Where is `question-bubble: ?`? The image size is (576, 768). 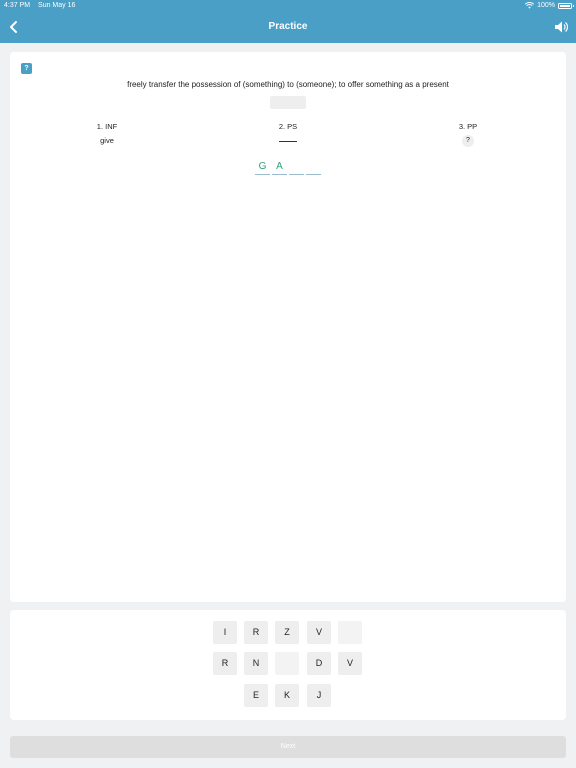 question-bubble: ? is located at coordinates (468, 141).